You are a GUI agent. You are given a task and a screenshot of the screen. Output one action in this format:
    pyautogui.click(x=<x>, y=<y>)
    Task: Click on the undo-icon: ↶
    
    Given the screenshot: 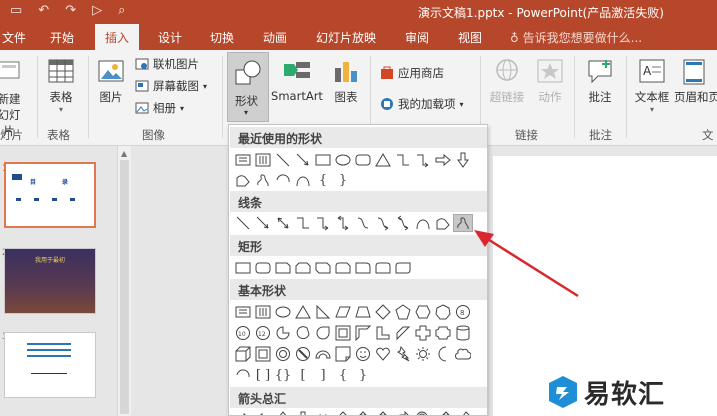 What is the action you would take?
    pyautogui.click(x=43, y=10)
    